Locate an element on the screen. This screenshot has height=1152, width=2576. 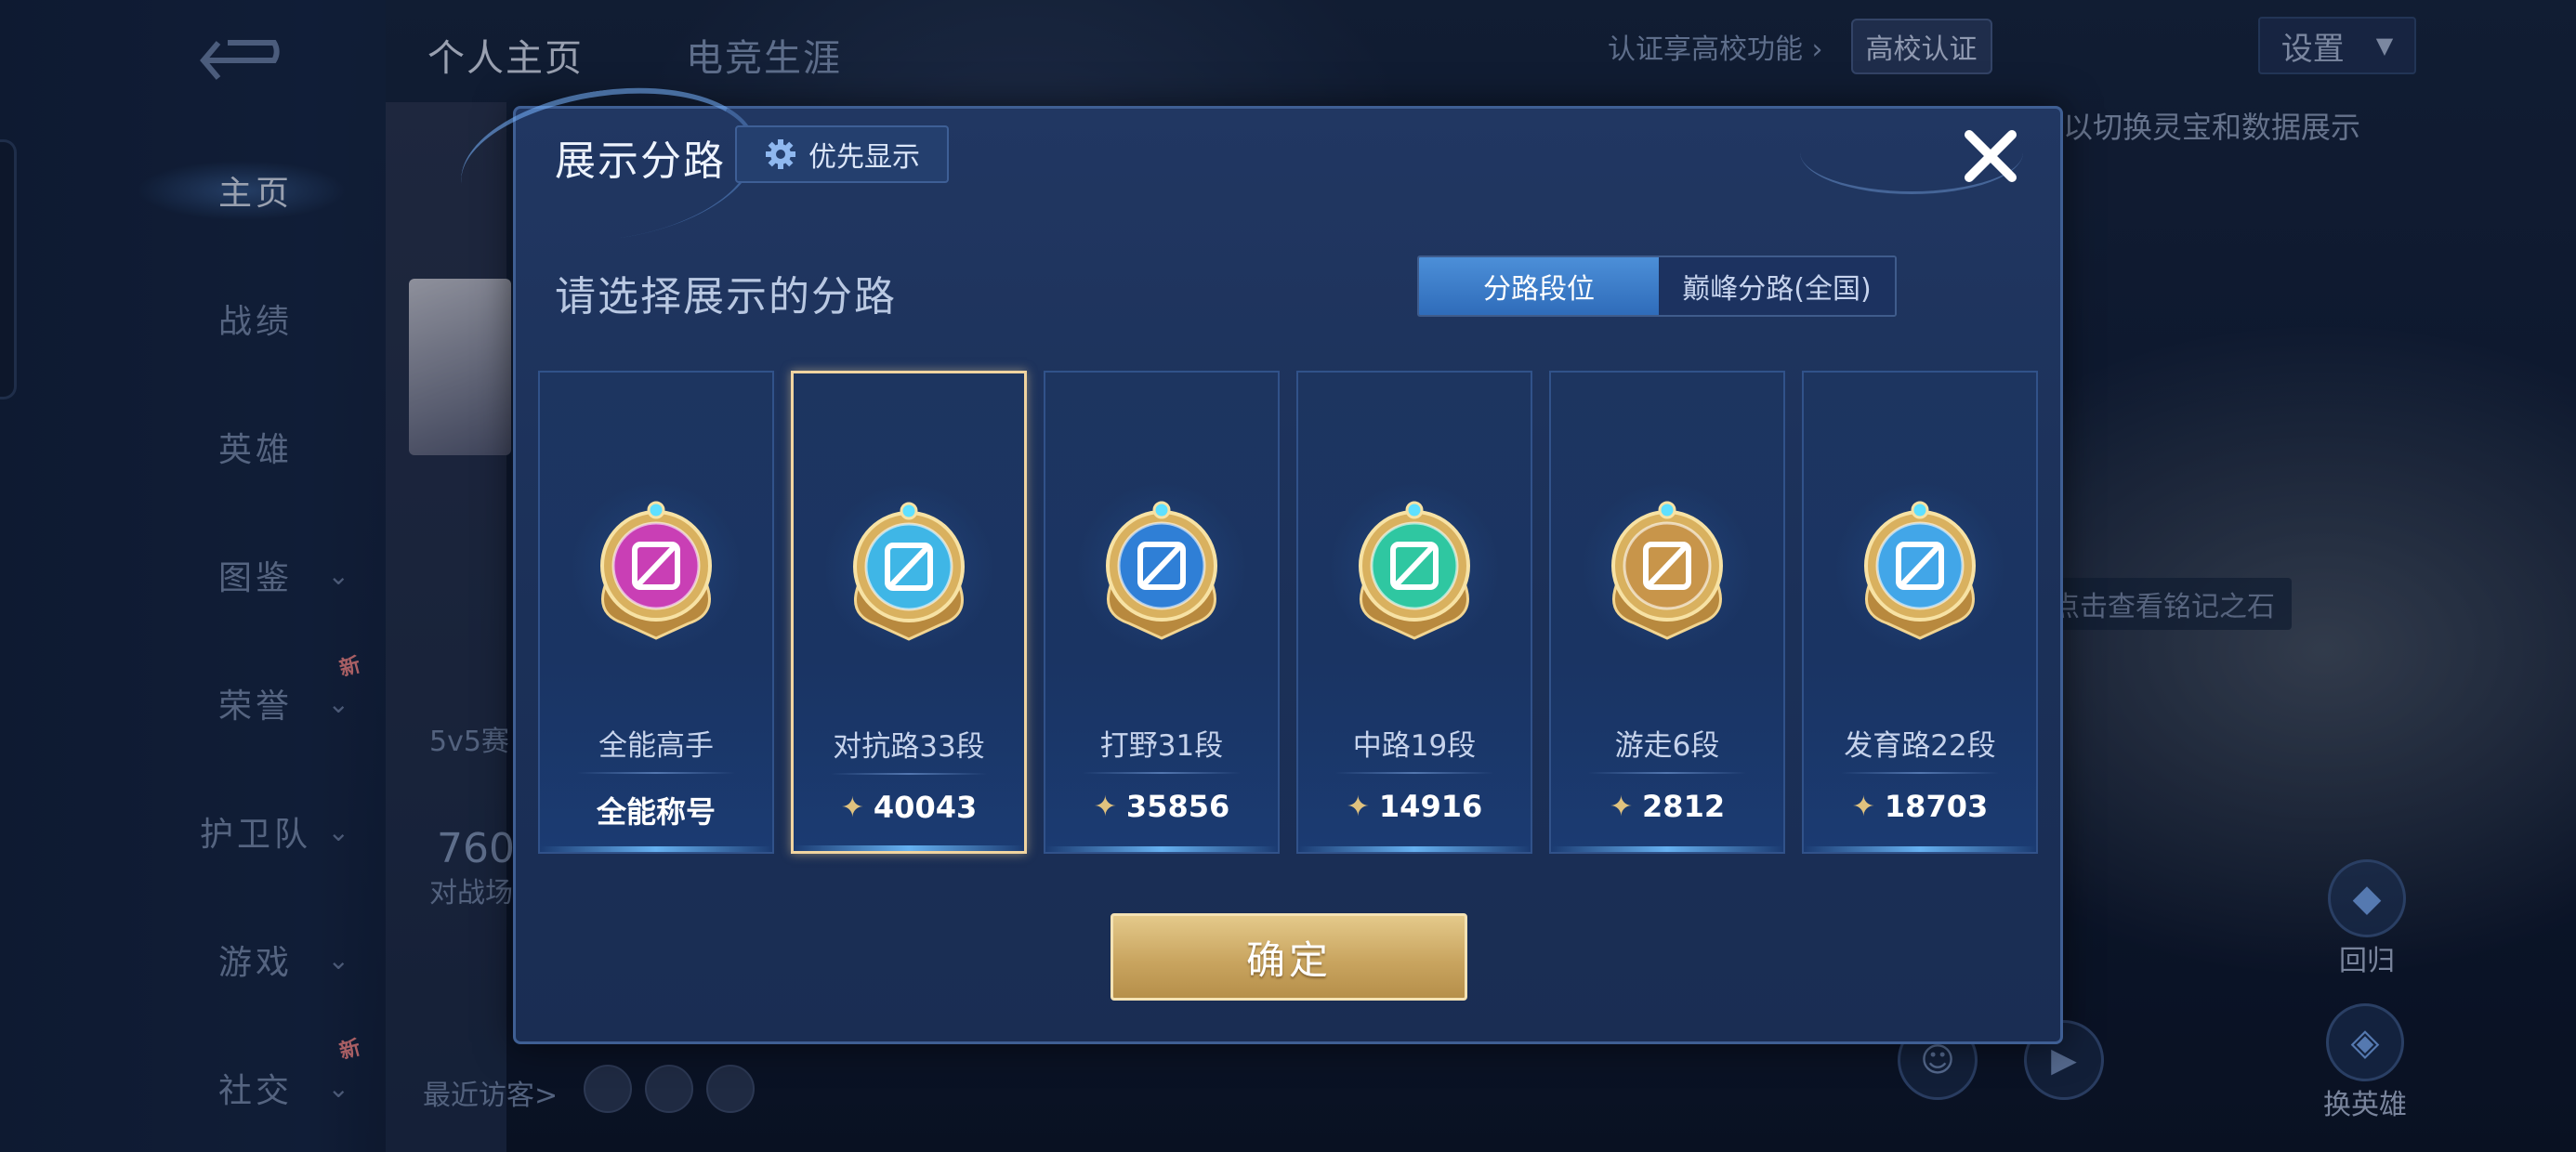
lane-value-text: 35856 is located at coordinates (1177, 806).